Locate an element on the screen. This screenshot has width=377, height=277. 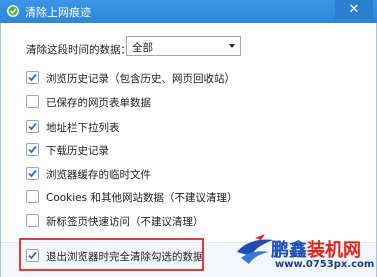
option-label: Cookies 和其他网站数据（不建议清理） is located at coordinates (142, 198).